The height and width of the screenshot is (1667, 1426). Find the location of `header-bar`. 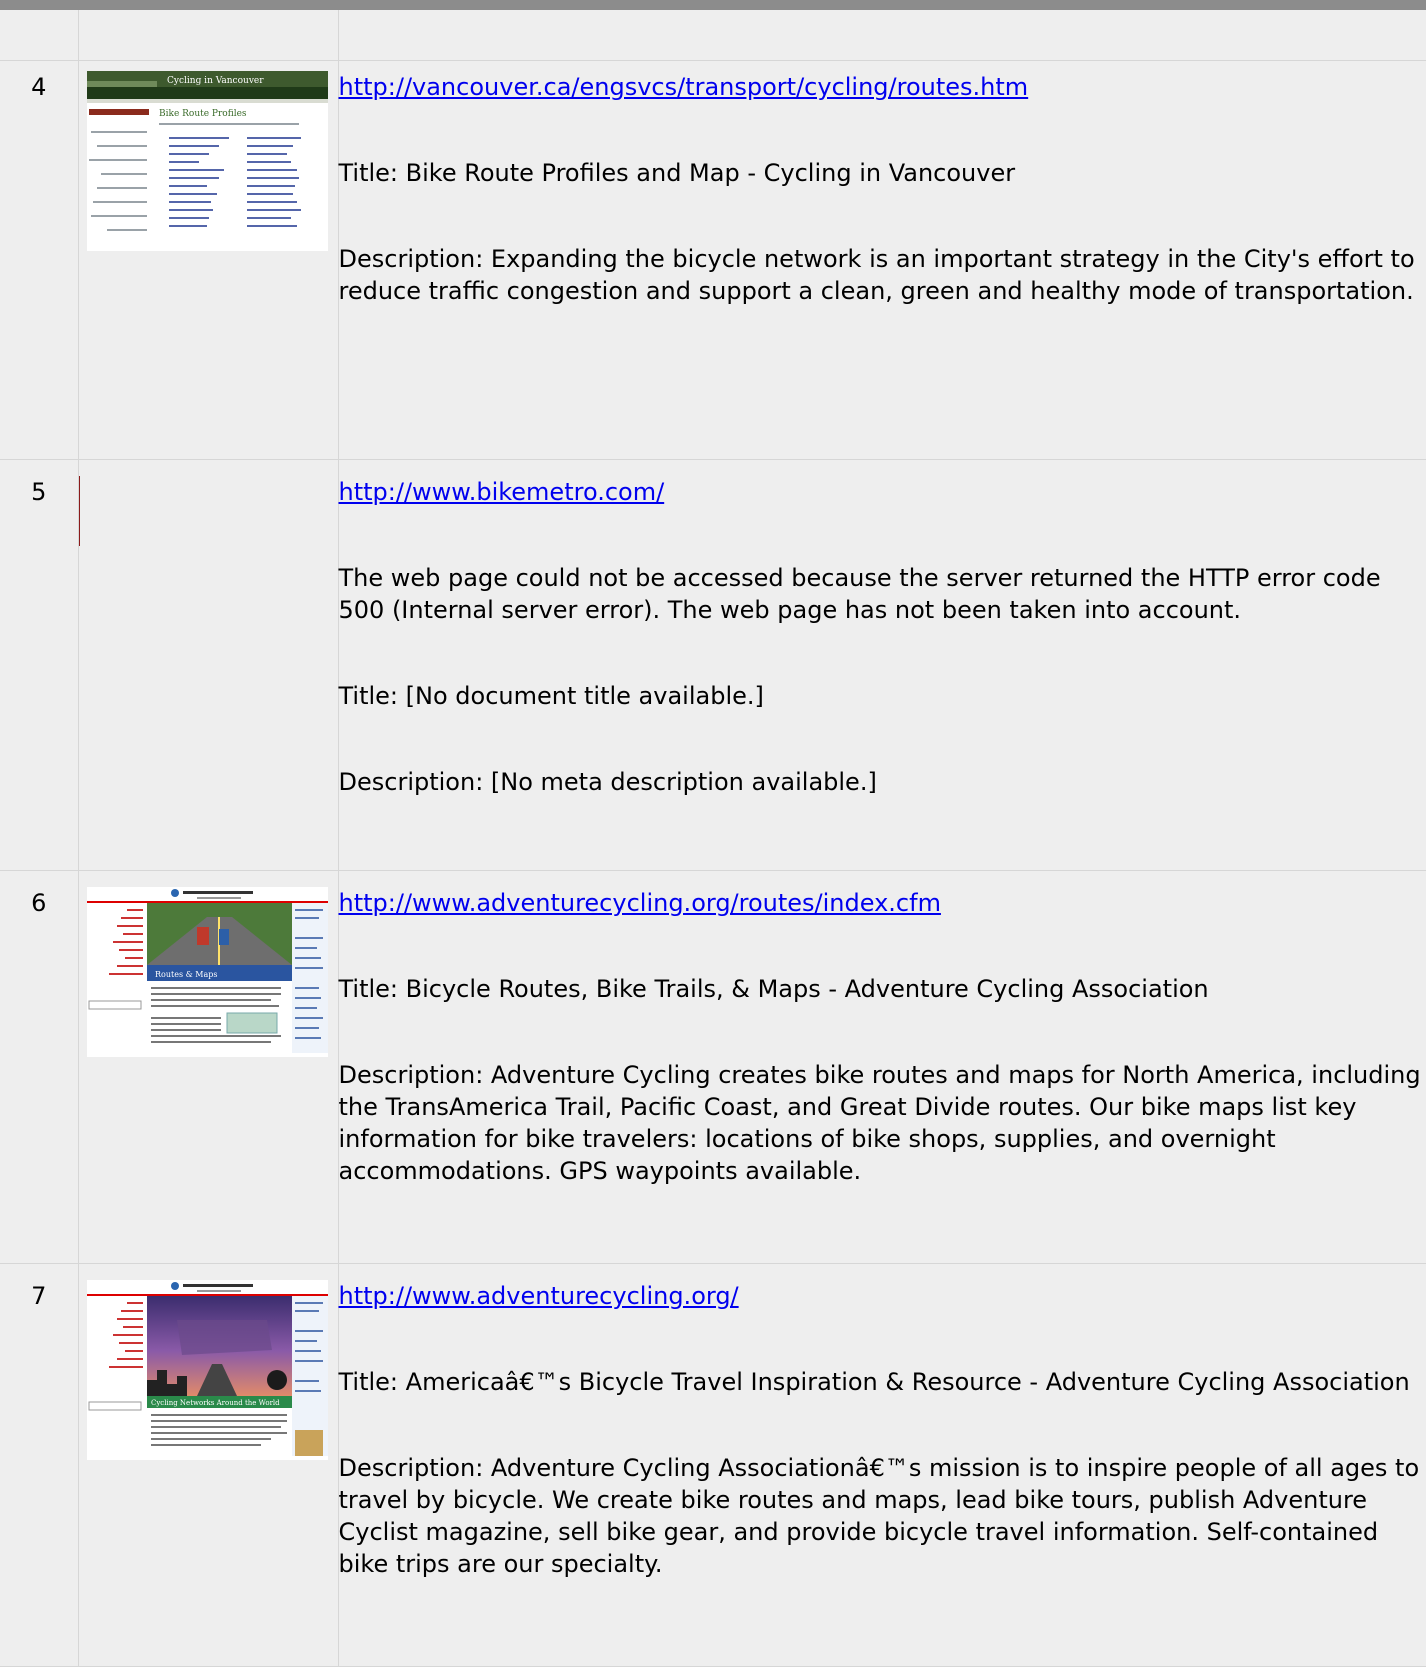

header-bar is located at coordinates (713, 5).